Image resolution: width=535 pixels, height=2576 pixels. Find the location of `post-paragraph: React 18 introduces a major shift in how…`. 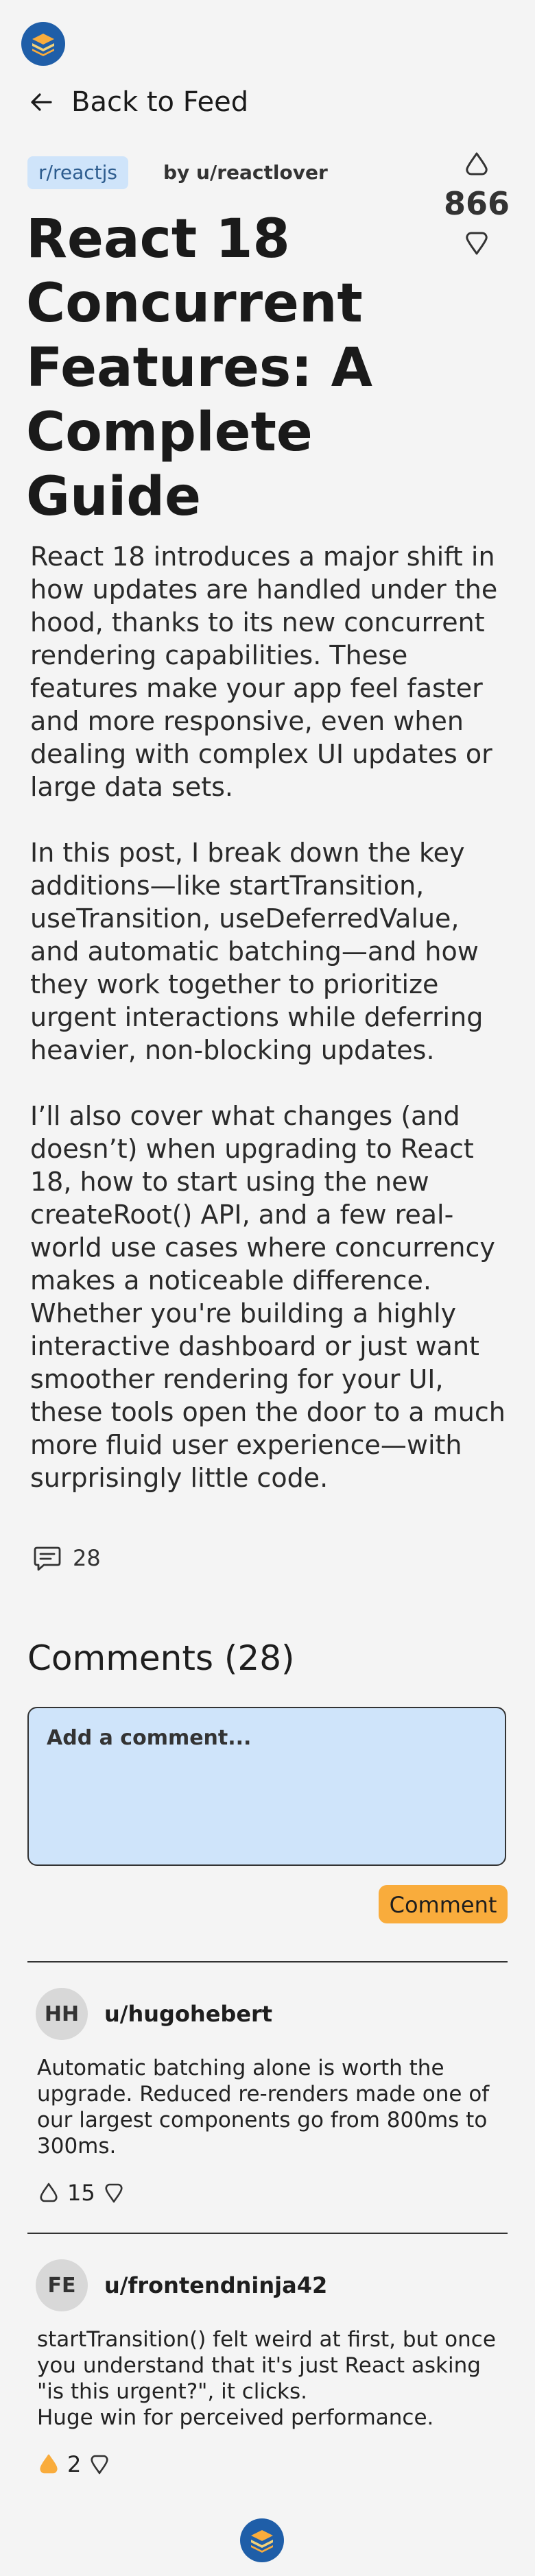

post-paragraph: React 18 introduces a major shift in how… is located at coordinates (264, 672).